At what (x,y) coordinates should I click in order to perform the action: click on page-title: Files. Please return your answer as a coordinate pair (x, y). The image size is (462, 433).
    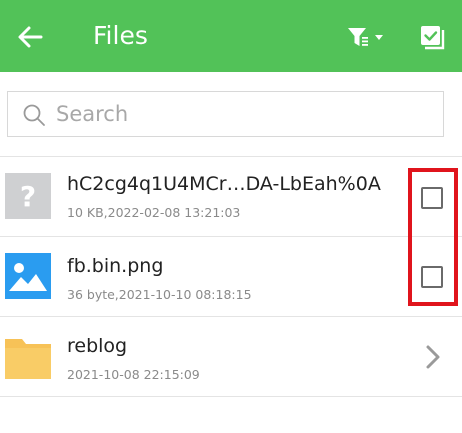
    Looking at the image, I should click on (120, 35).